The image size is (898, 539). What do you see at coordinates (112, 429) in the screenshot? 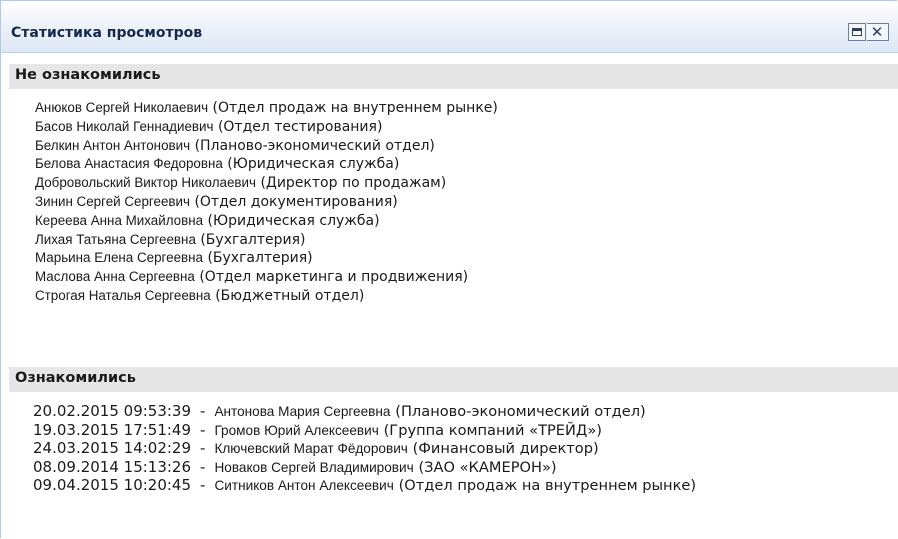
I see `view-timestamp: 19.03.2015 17:51:49` at bounding box center [112, 429].